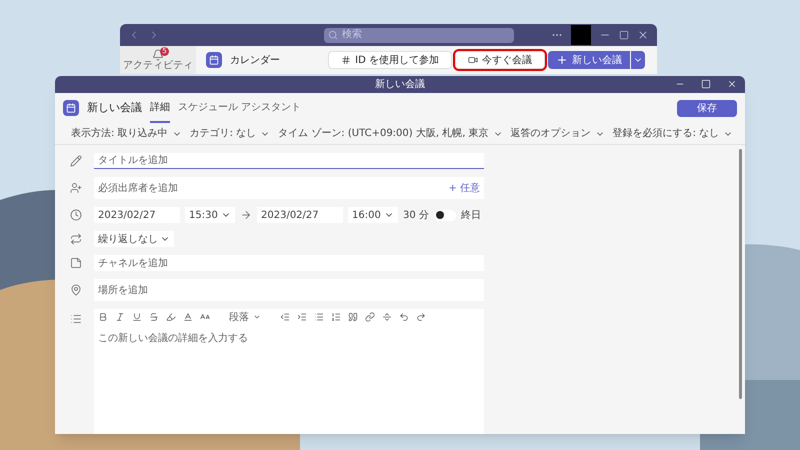 The height and width of the screenshot is (450, 800). I want to click on start-date-field: 2023/02/27, so click(137, 215).